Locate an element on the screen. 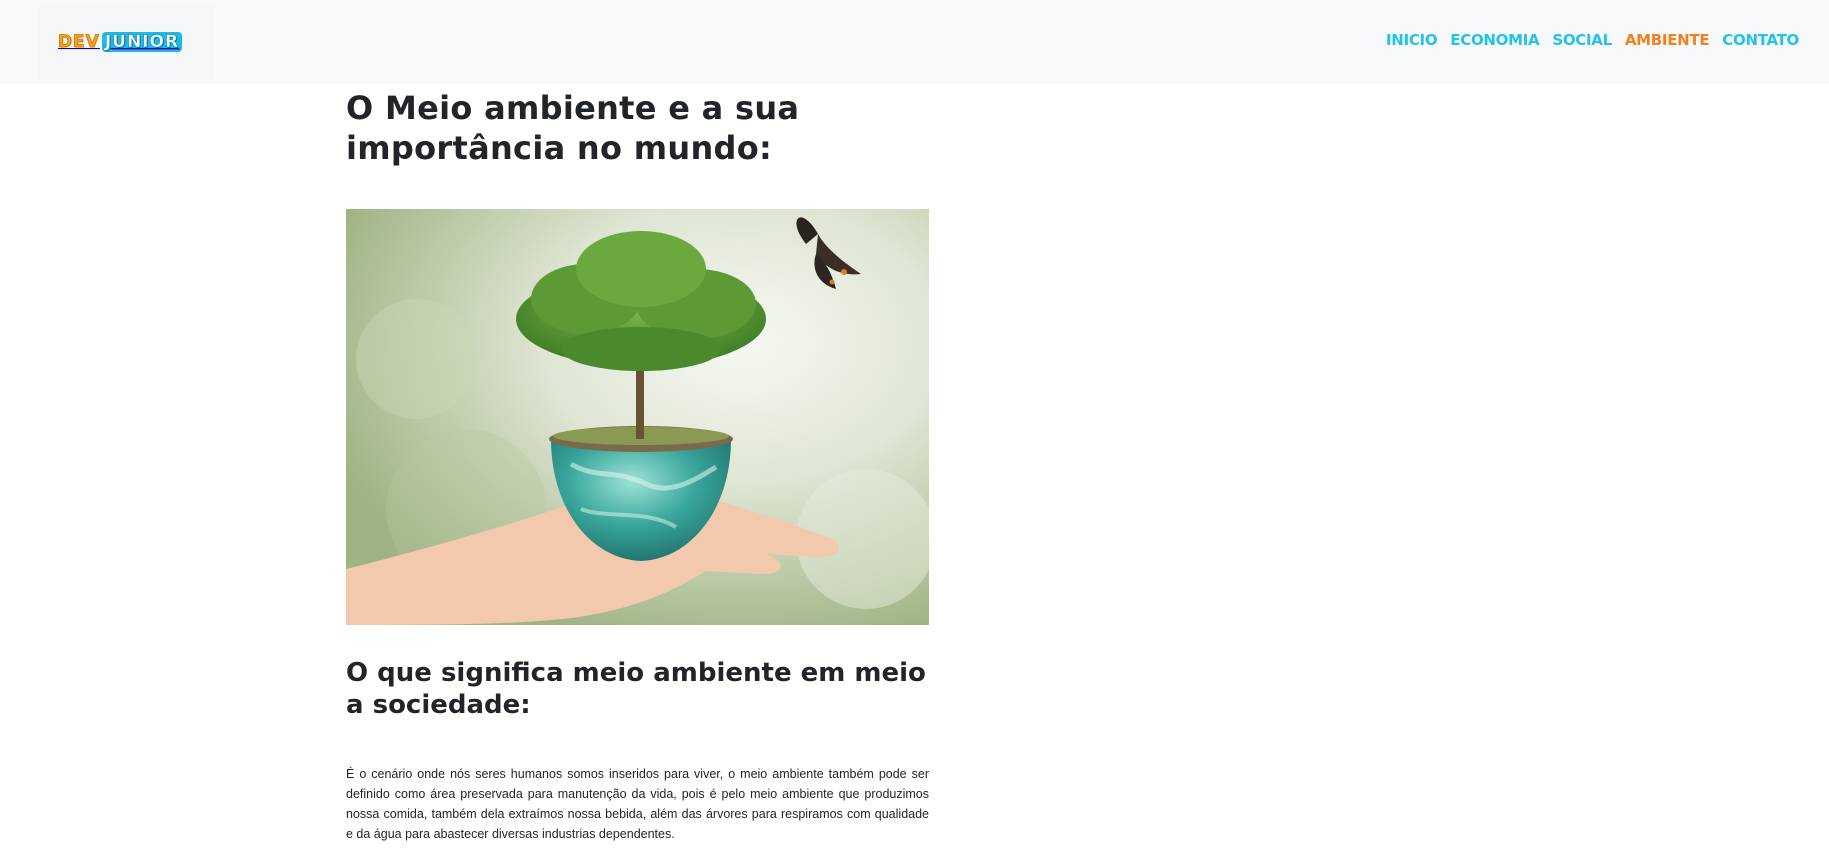 The image size is (1829, 854). nav-link-inicio: INICIO is located at coordinates (1412, 40).